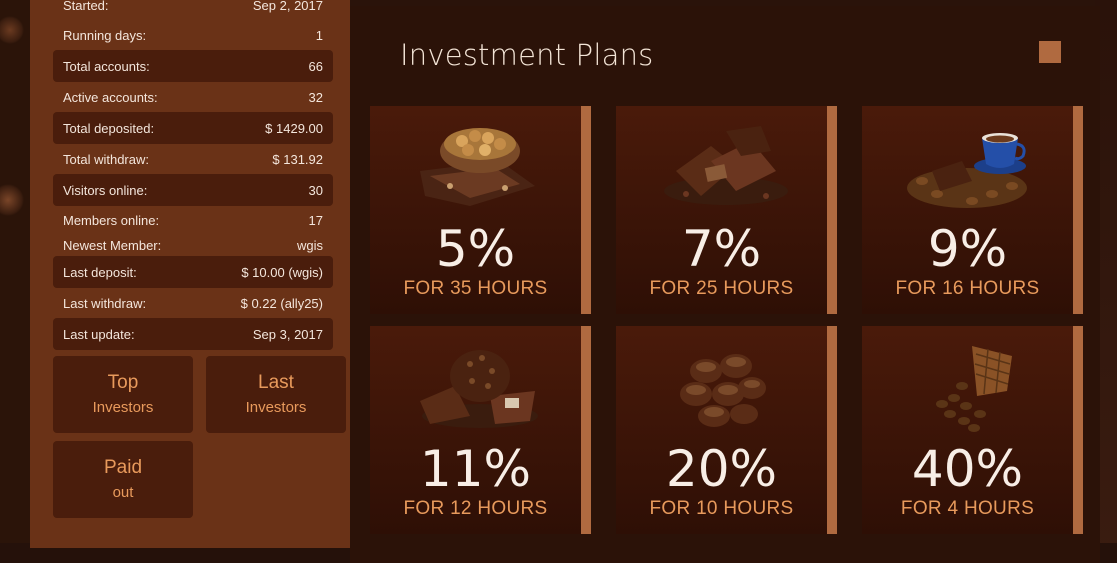 This screenshot has width=1117, height=563. I want to click on plan-card-4: 11% FOR 12 HOURS, so click(480, 430).